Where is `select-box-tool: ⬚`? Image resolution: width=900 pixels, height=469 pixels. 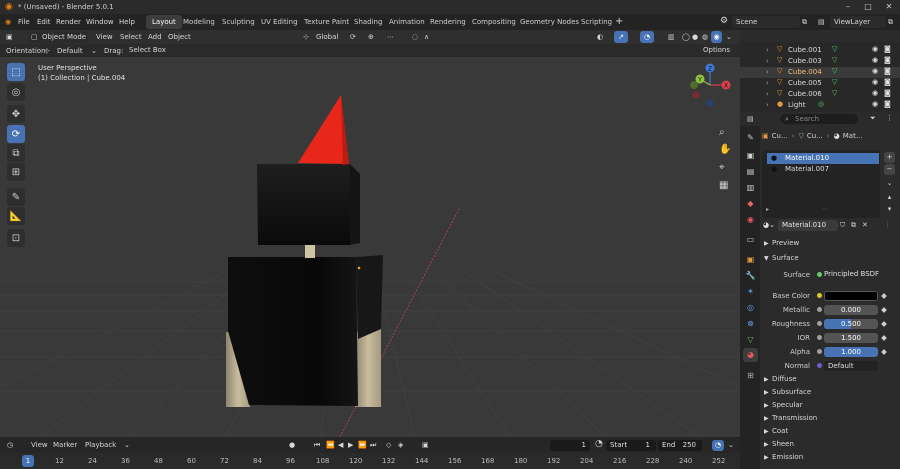
select-box-tool: ⬚ is located at coordinates (16, 72).